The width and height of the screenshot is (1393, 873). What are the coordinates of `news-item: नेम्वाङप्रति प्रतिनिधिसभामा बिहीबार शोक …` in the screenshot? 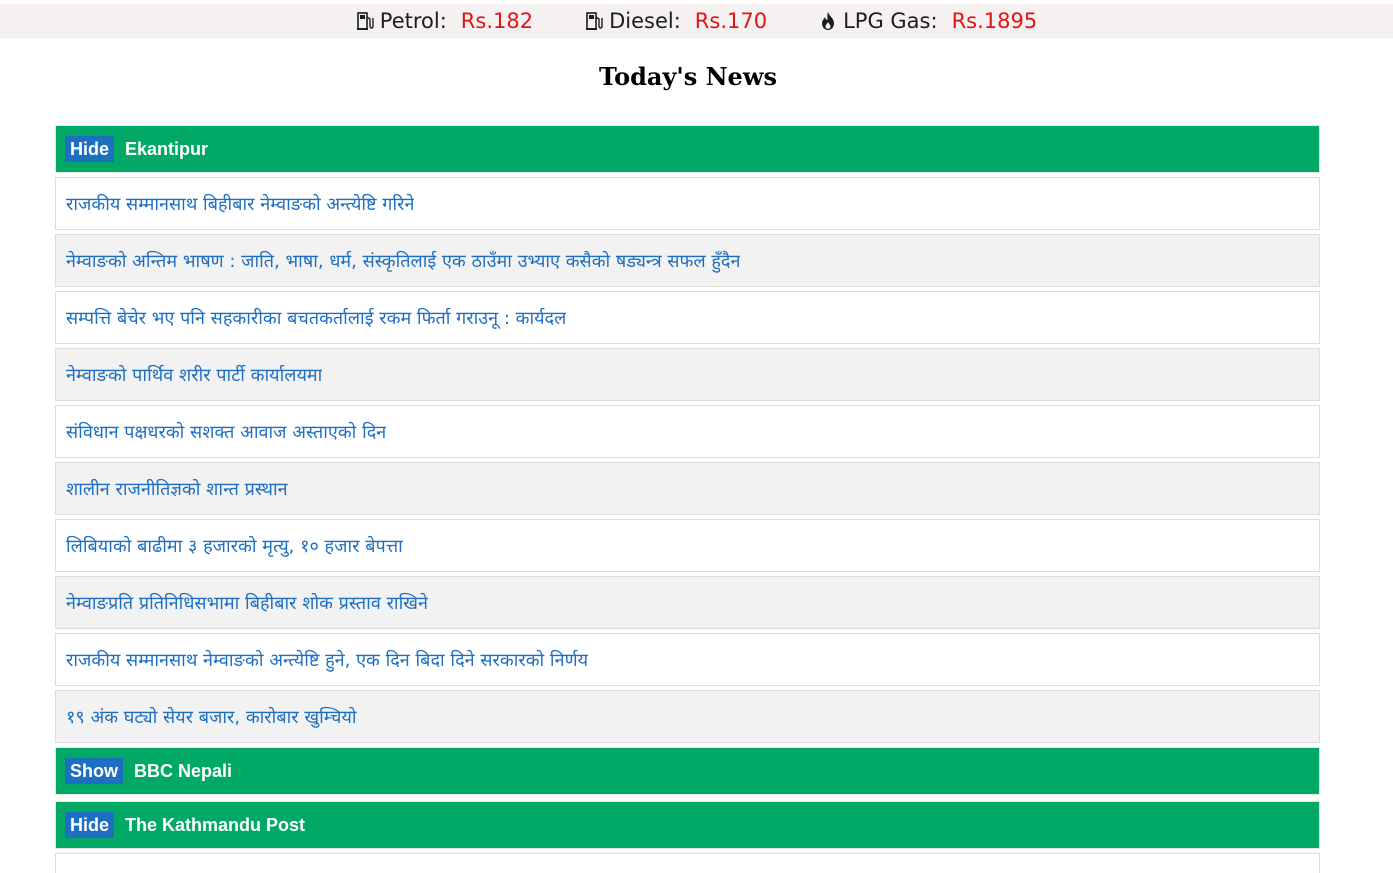 It's located at (687, 602).